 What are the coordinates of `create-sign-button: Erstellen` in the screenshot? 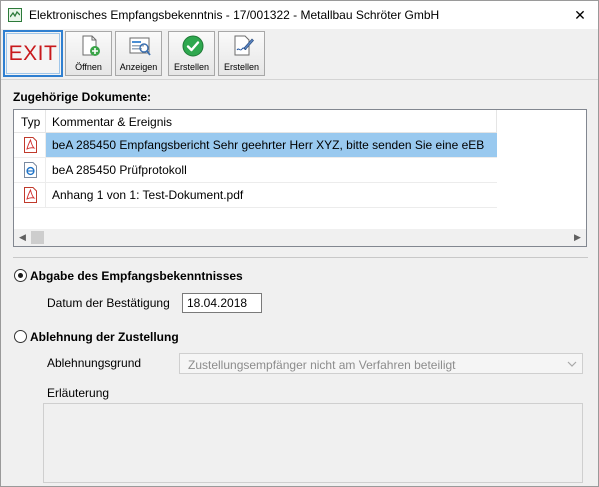 It's located at (241, 53).